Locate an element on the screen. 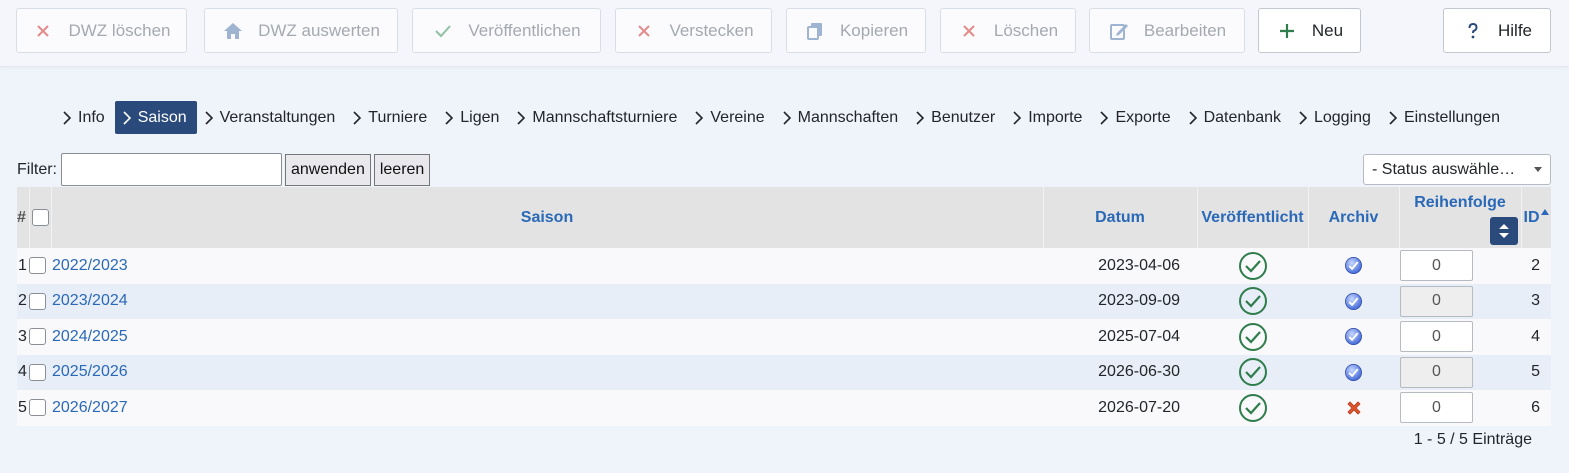  home-icon is located at coordinates (233, 31).